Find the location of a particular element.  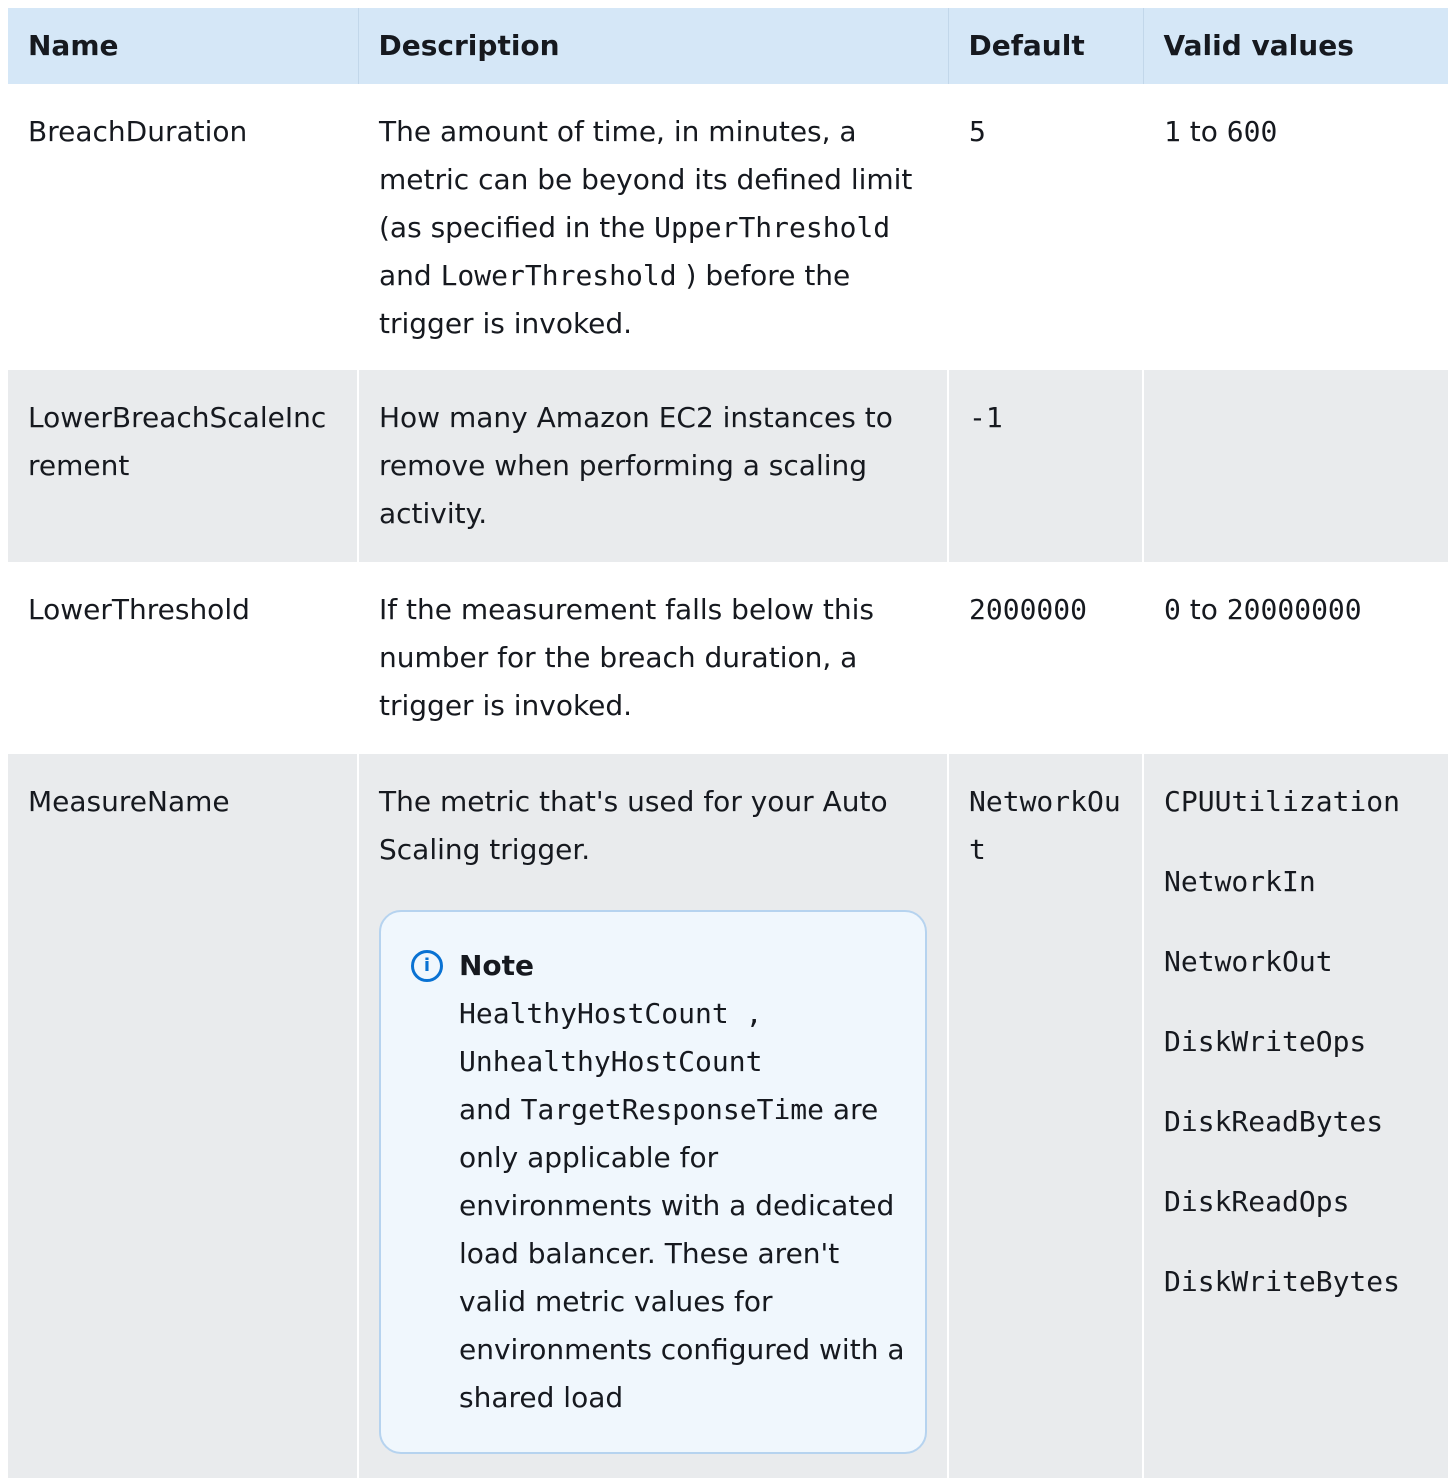

range-max: 20000000 is located at coordinates (1294, 609).